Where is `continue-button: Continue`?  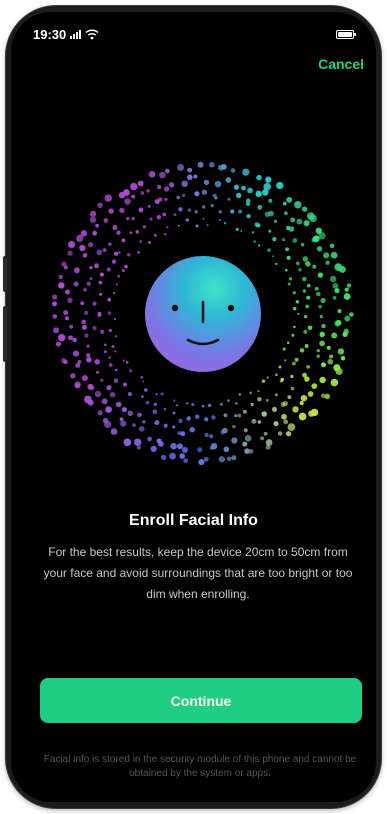 continue-button: Continue is located at coordinates (201, 700).